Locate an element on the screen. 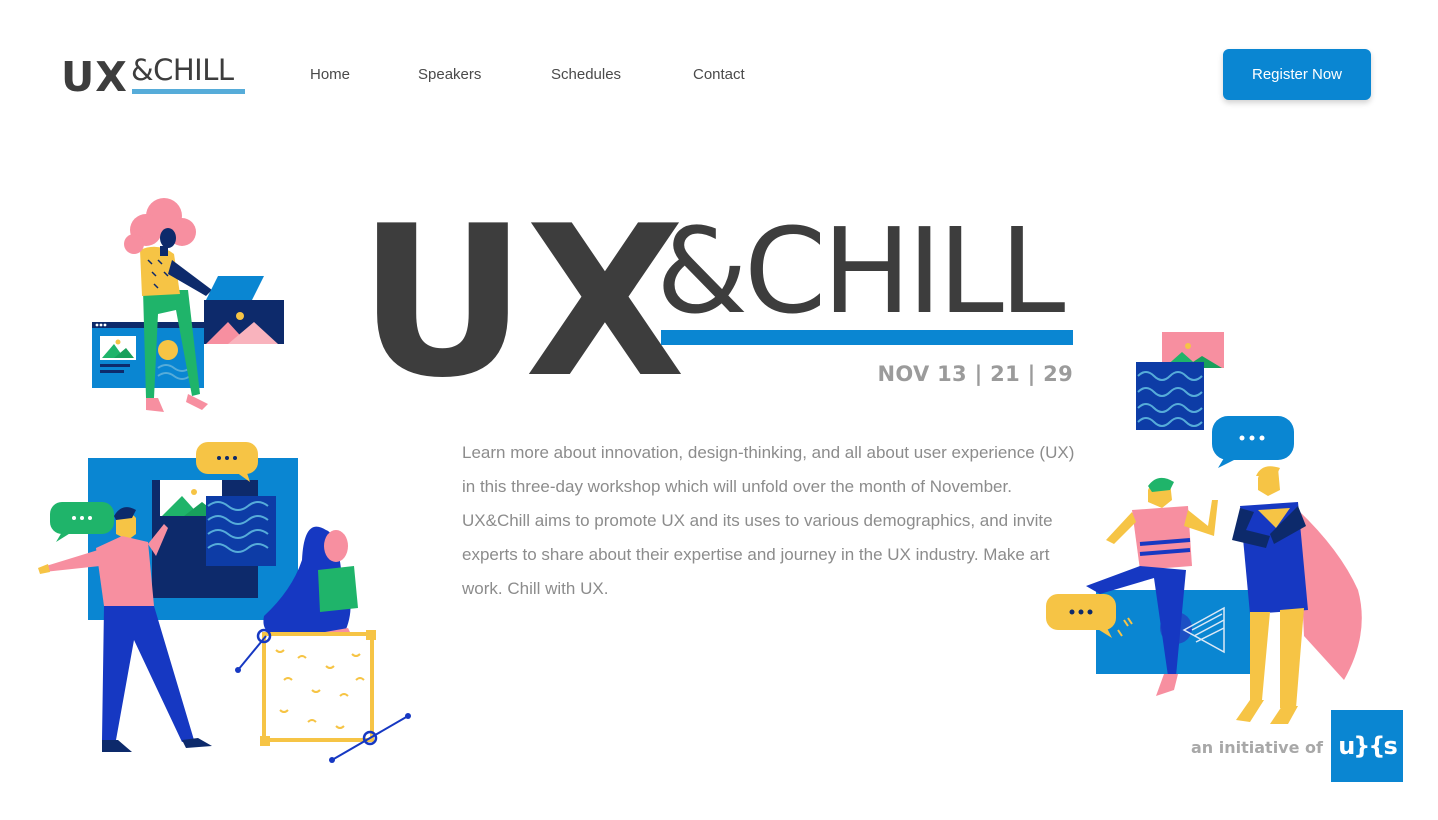 This screenshot has width=1438, height=820. logo-underline is located at coordinates (188, 91).